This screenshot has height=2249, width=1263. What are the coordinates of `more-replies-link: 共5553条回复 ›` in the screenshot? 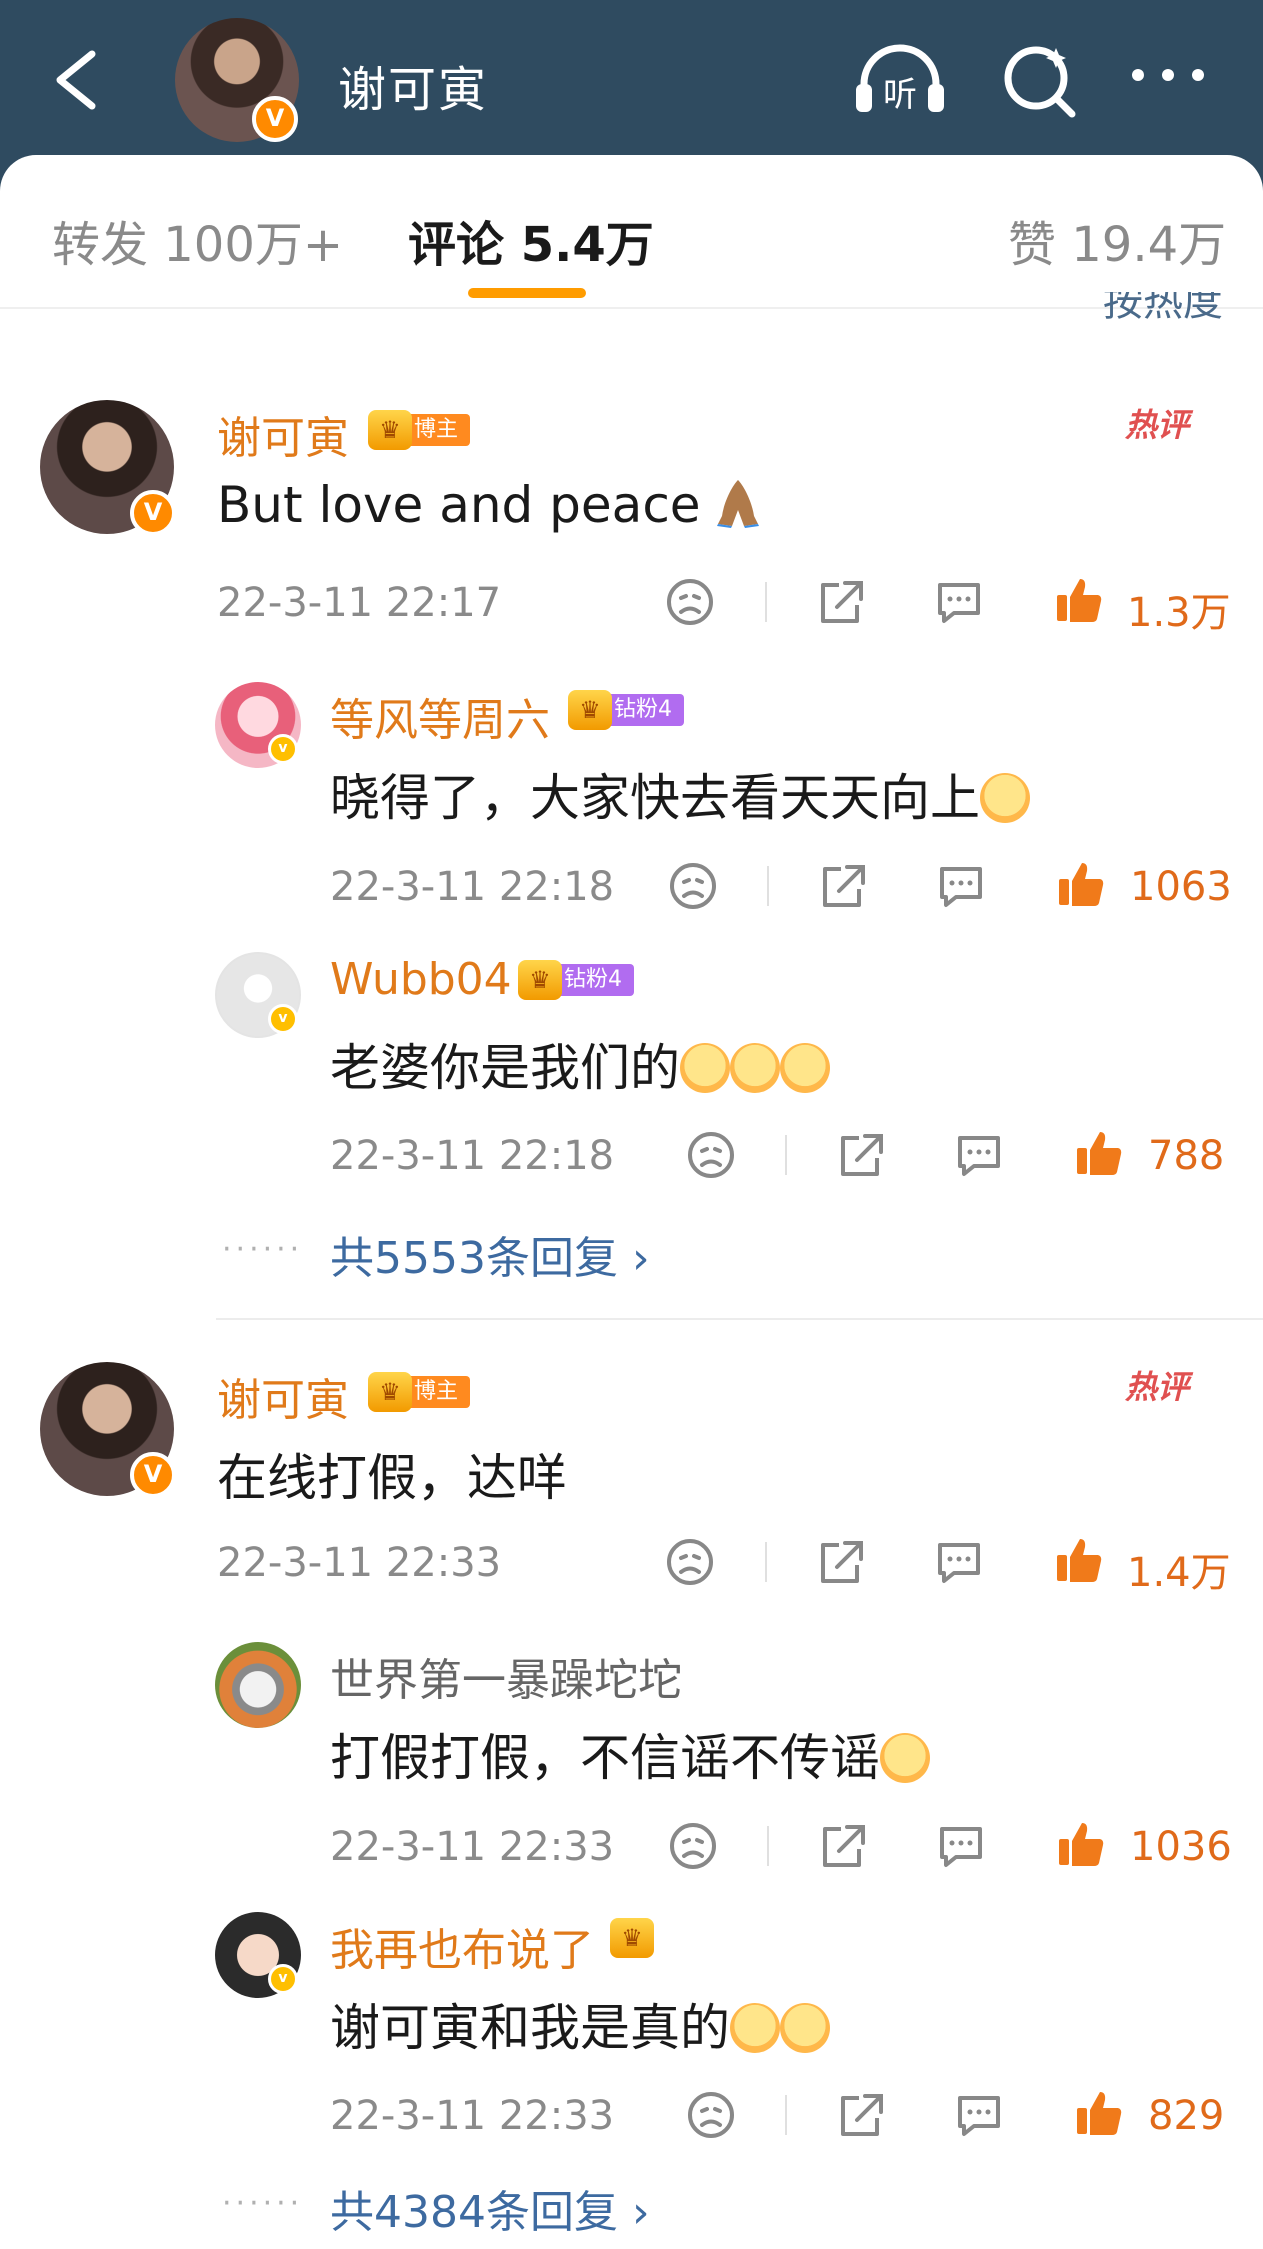 It's located at (490, 1254).